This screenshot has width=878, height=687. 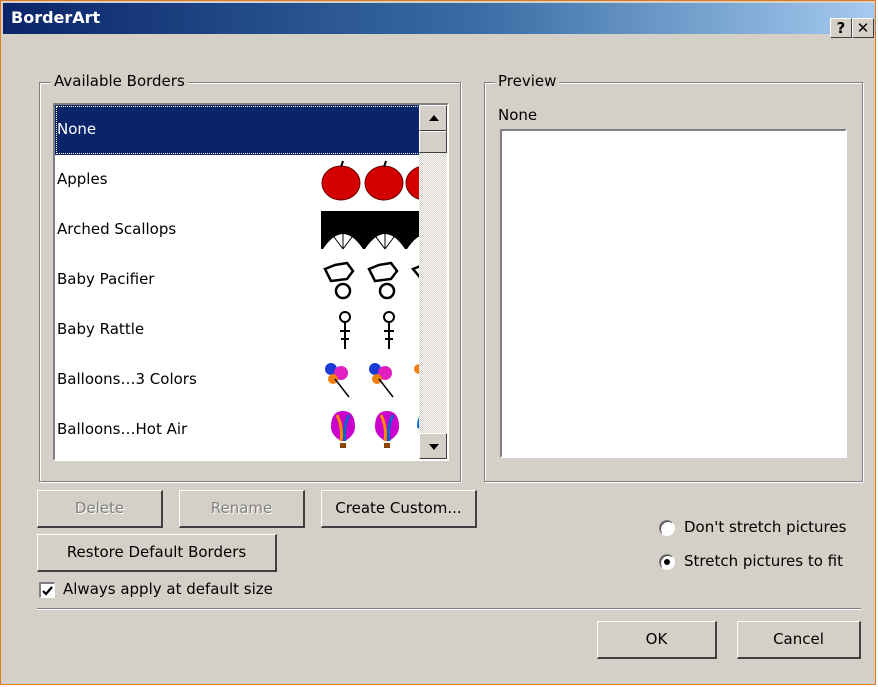 What do you see at coordinates (238, 180) in the screenshot?
I see `list-item: Apples` at bounding box center [238, 180].